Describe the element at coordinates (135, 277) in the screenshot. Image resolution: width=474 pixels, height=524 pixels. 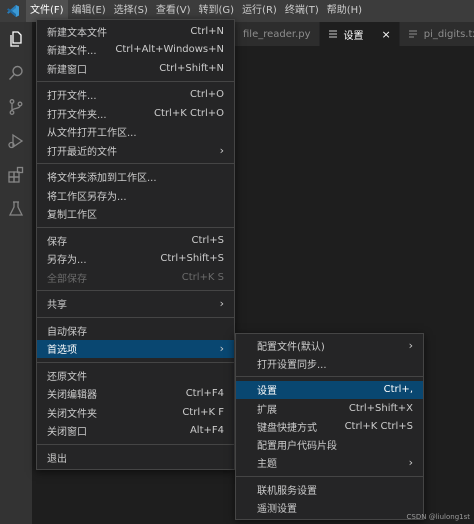
I see `menu-item: 全部保存 Ctrl+K S` at that location.